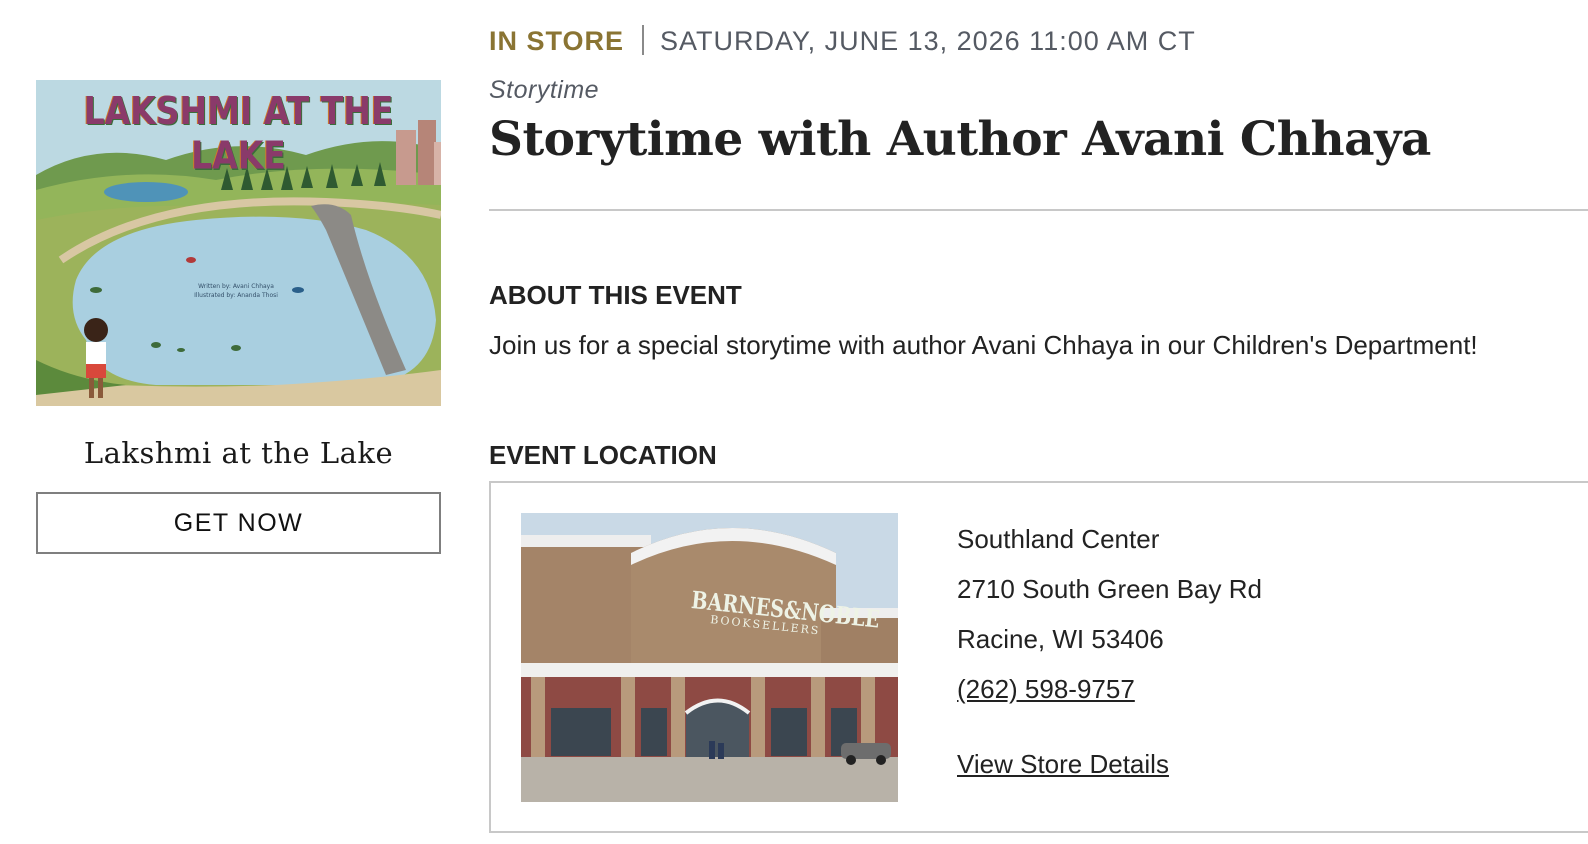  What do you see at coordinates (1058, 539) in the screenshot?
I see `store-name: Southland Center` at bounding box center [1058, 539].